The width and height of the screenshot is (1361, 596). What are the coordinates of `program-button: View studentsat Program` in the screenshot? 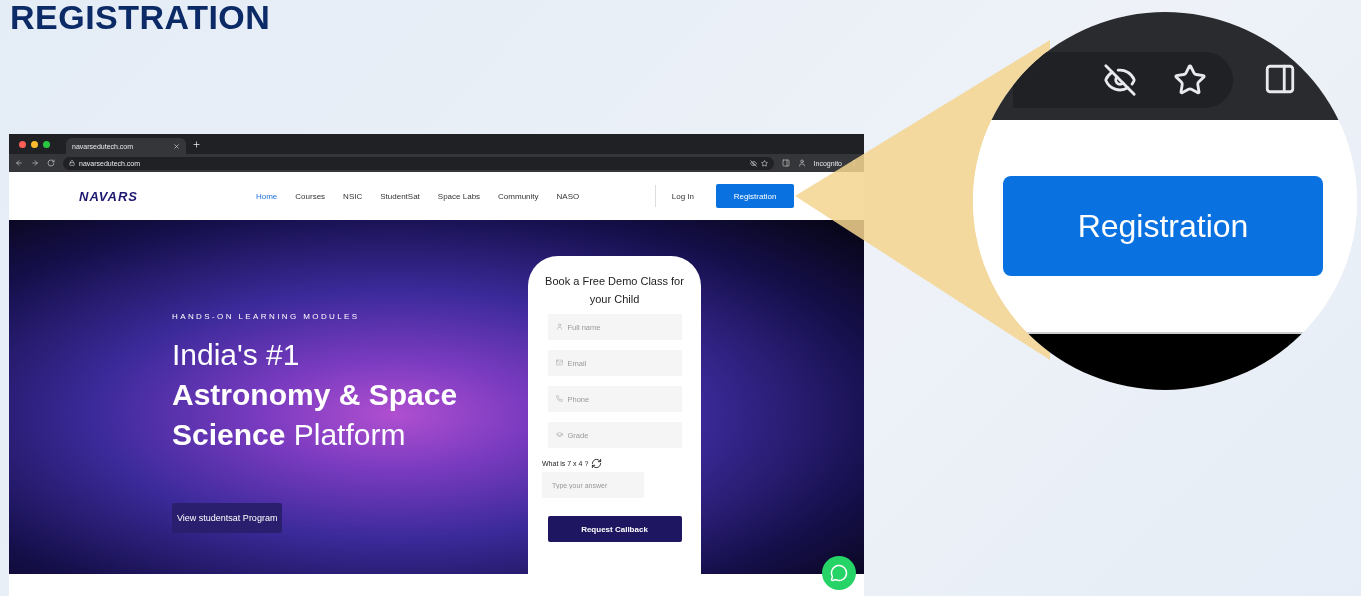 It's located at (227, 518).